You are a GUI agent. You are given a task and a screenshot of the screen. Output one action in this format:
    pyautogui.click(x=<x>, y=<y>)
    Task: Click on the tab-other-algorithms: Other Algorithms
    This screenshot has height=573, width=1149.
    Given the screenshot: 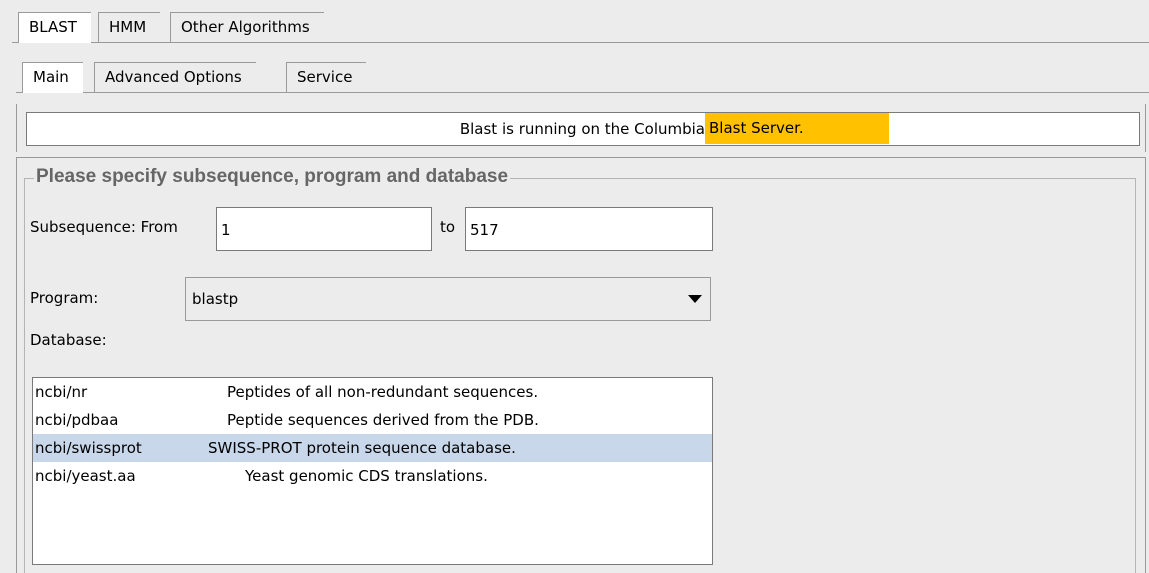 What is the action you would take?
    pyautogui.click(x=247, y=27)
    